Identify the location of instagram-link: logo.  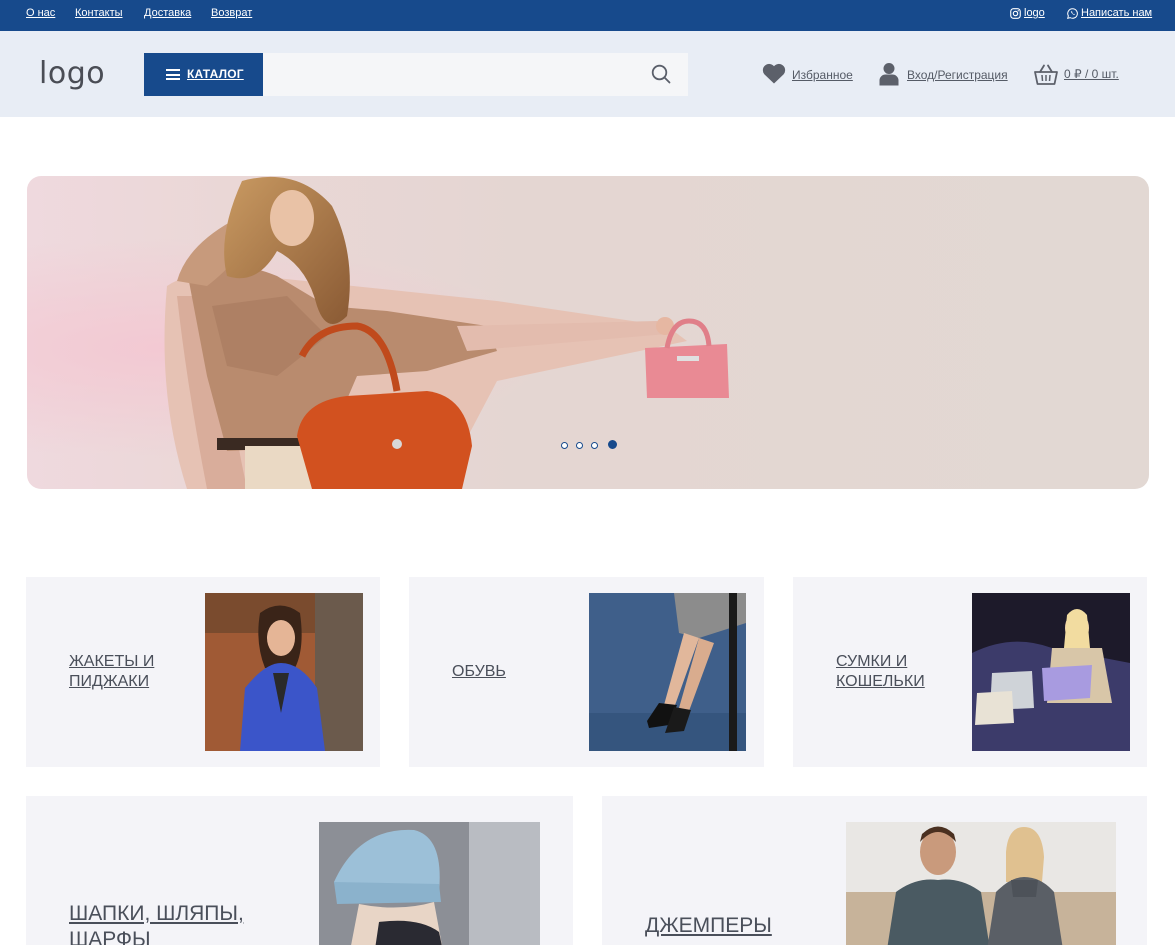
(1034, 13).